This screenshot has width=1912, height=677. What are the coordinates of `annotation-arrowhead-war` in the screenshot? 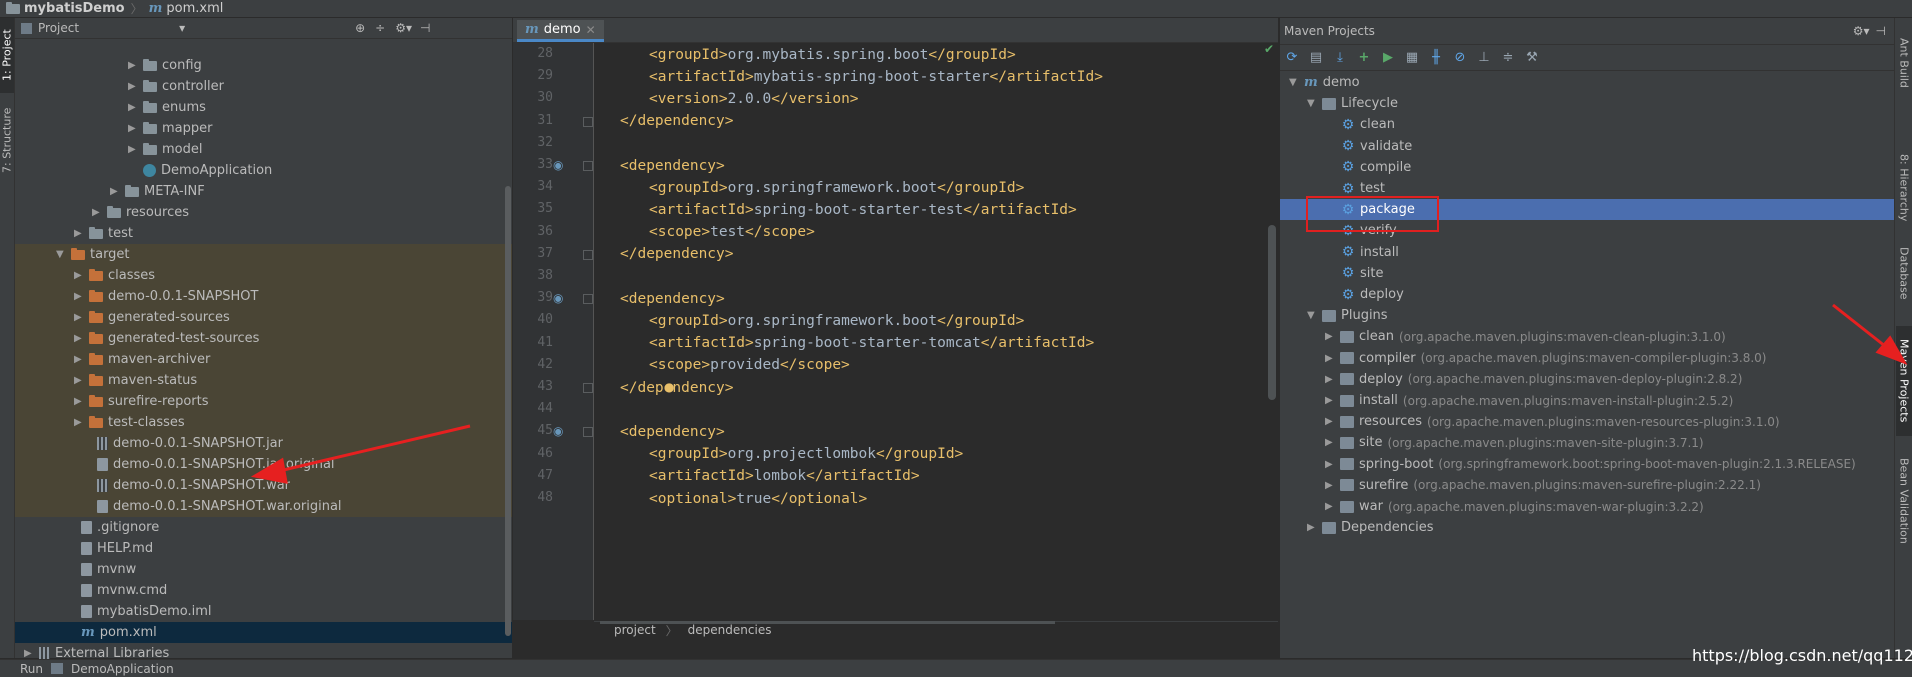 It's located at (269, 470).